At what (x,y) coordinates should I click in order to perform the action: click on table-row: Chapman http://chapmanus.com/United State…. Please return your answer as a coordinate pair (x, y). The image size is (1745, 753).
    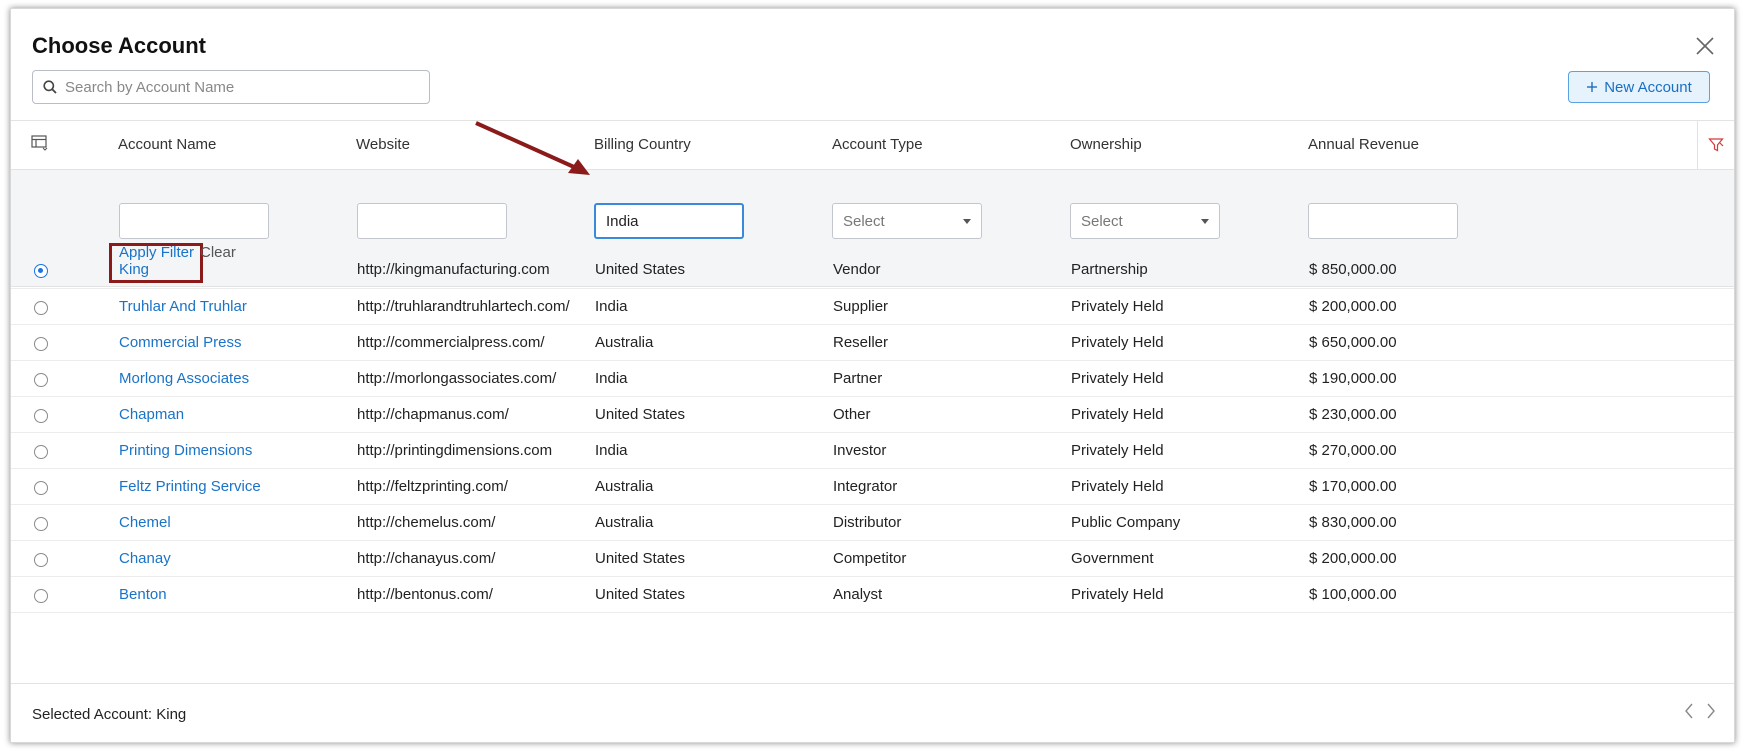
    Looking at the image, I should click on (872, 415).